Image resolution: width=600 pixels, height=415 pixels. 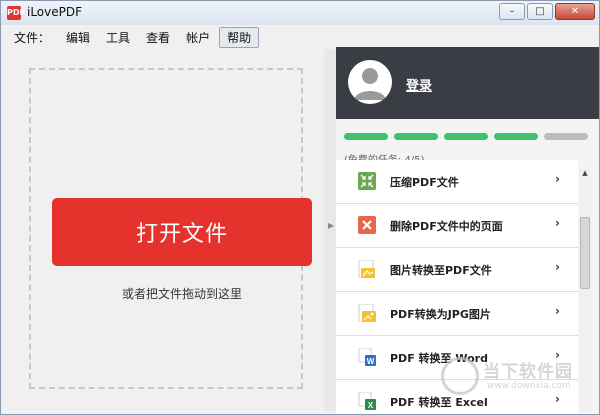 I want to click on tool-item-compress: 压缩PDF文件 ›, so click(x=457, y=182).